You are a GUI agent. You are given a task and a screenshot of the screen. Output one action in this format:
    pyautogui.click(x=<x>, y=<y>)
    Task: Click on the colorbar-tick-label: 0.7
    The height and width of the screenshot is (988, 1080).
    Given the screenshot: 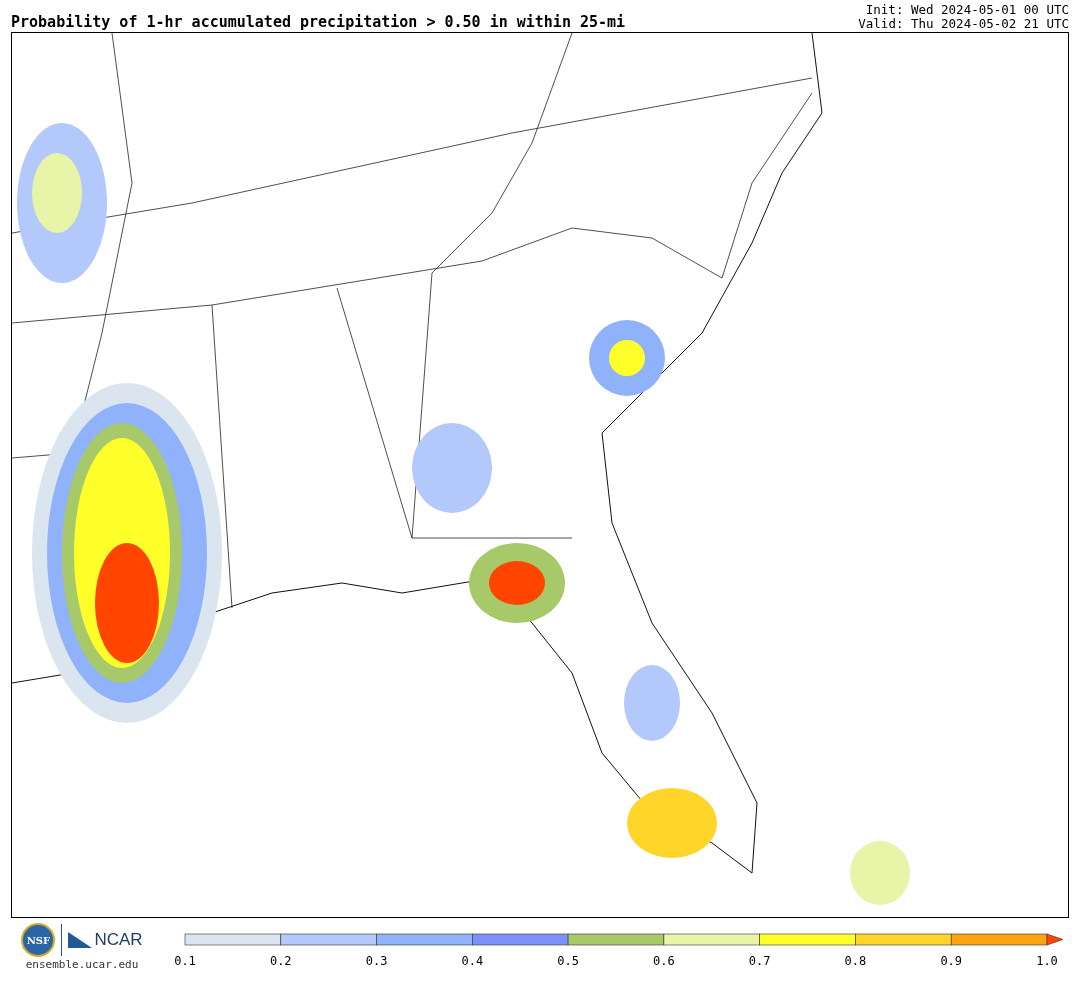 What is the action you would take?
    pyautogui.click(x=759, y=961)
    